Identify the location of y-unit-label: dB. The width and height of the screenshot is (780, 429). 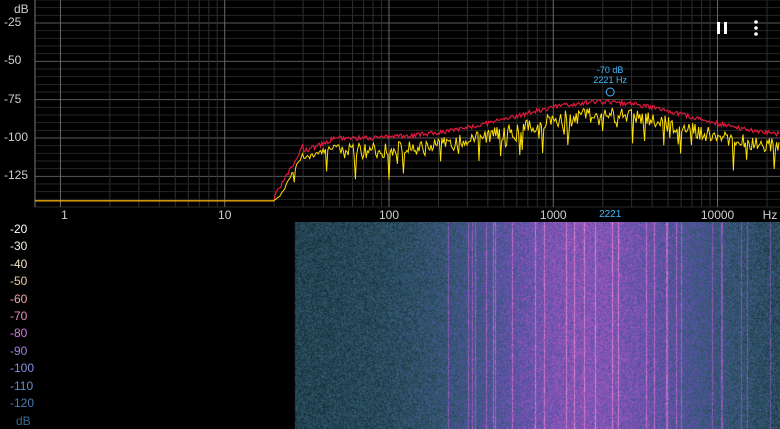
(21, 9).